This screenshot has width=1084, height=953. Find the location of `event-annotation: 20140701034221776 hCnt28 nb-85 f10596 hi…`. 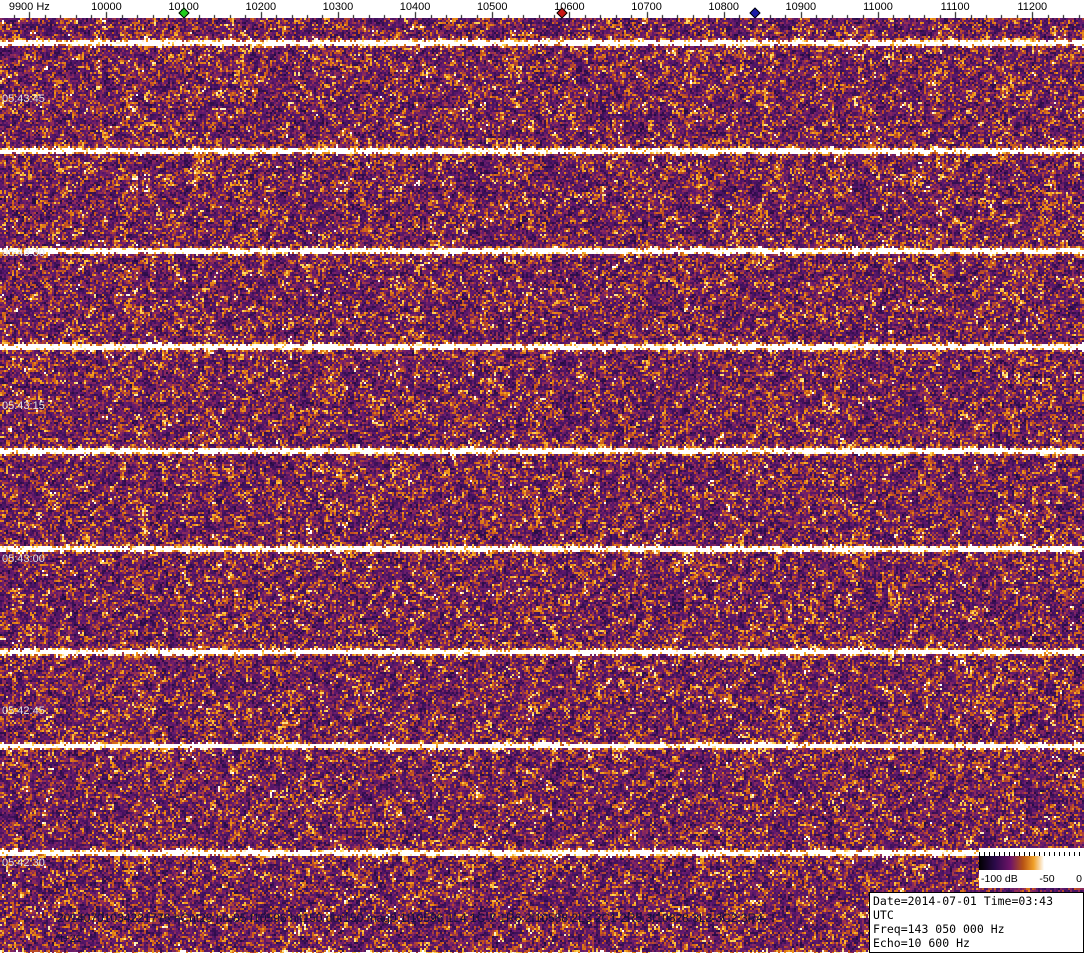

event-annotation: 20140701034221776 hCnt28 nb-85 f10596 hi… is located at coordinates (410, 918).